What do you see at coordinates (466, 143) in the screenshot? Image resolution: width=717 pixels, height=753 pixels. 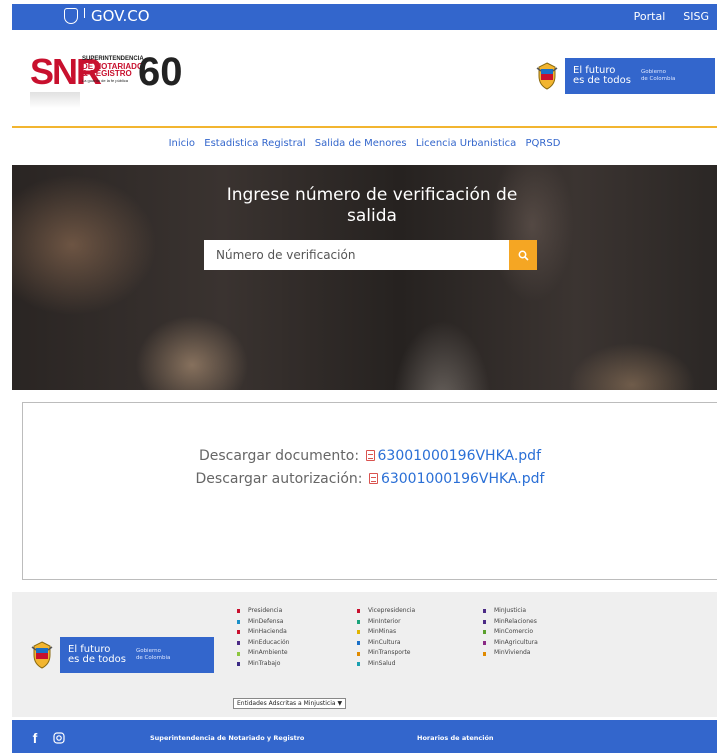 I see `nav-licencia-urbanistica: Licencia Urbanistica` at bounding box center [466, 143].